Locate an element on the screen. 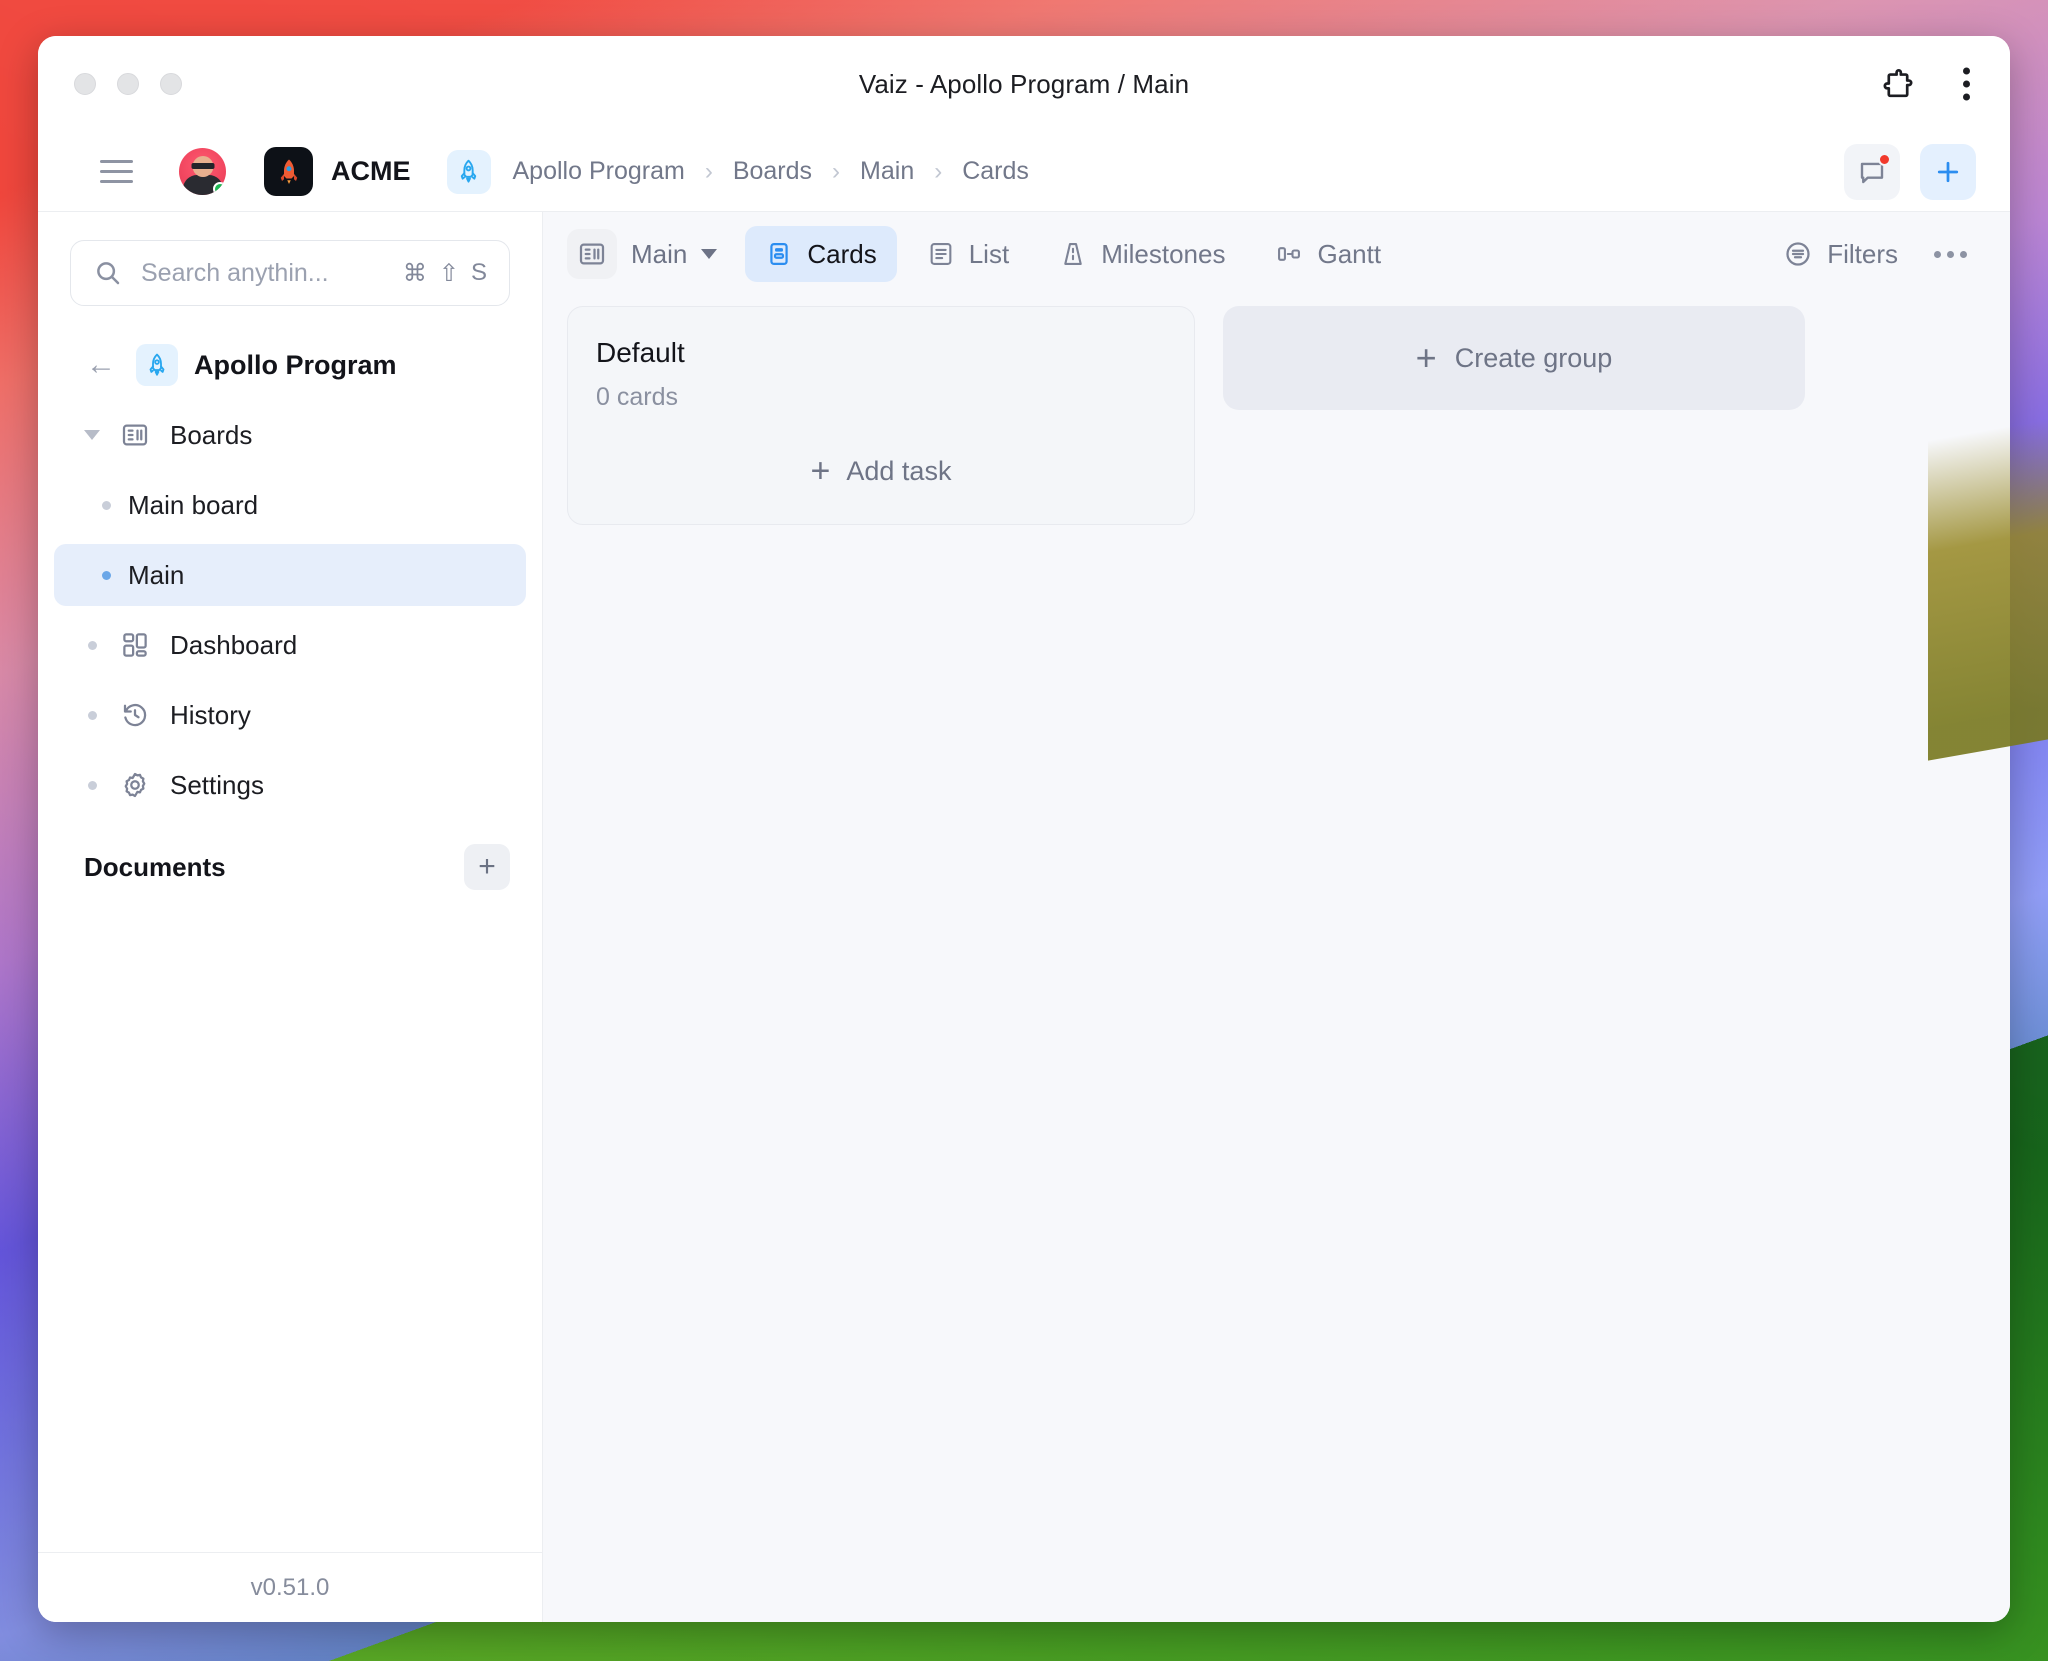  filter-icon is located at coordinates (1798, 254).